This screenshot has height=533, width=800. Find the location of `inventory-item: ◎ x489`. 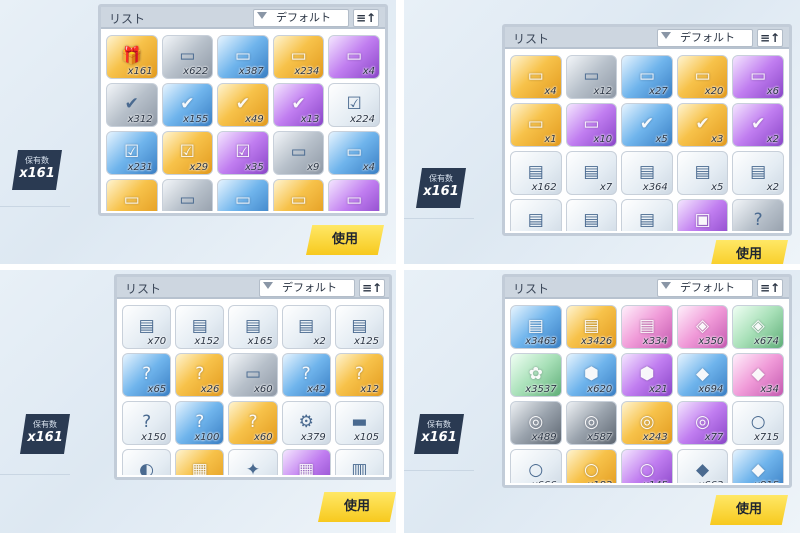

inventory-item: ◎ x489 is located at coordinates (536, 423).